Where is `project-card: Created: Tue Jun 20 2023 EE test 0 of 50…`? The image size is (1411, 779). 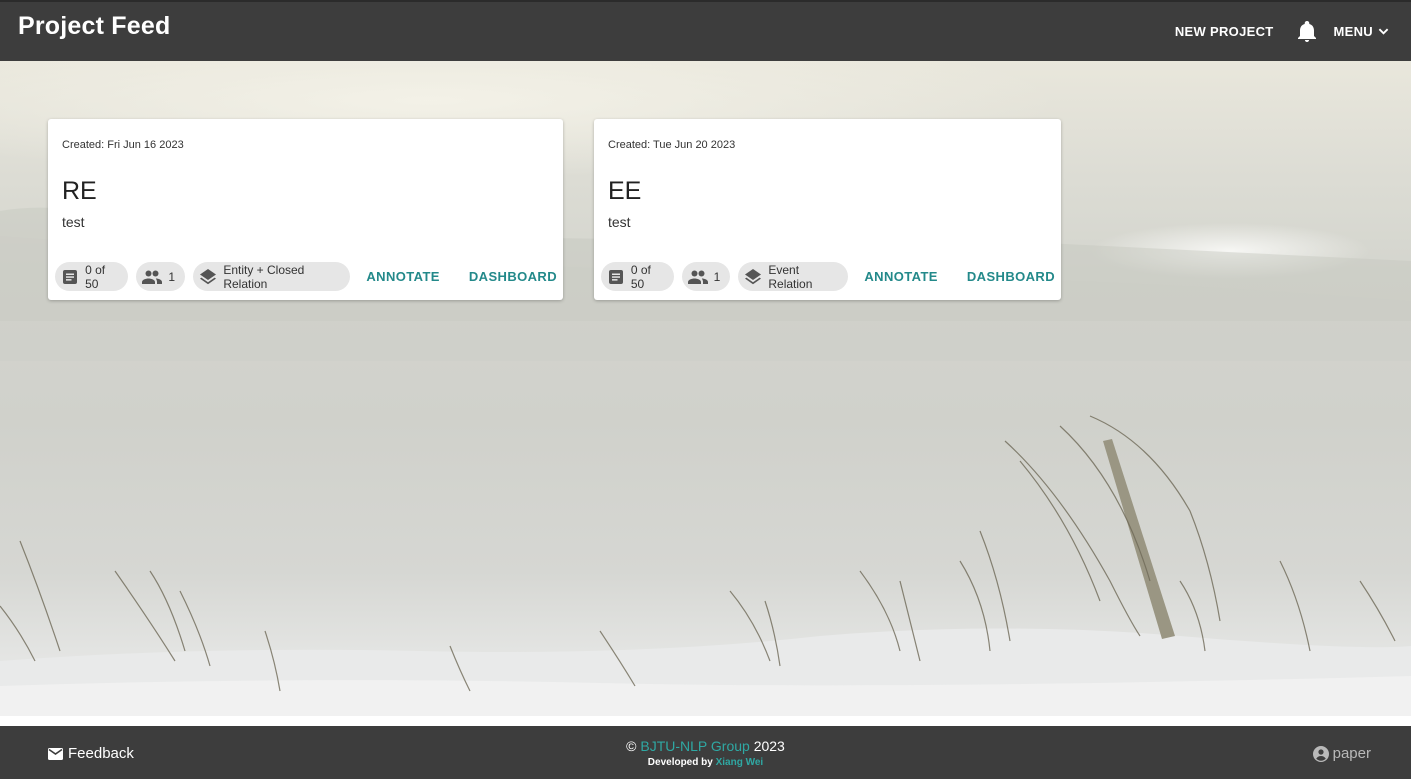 project-card: Created: Tue Jun 20 2023 EE test 0 of 50… is located at coordinates (827, 209).